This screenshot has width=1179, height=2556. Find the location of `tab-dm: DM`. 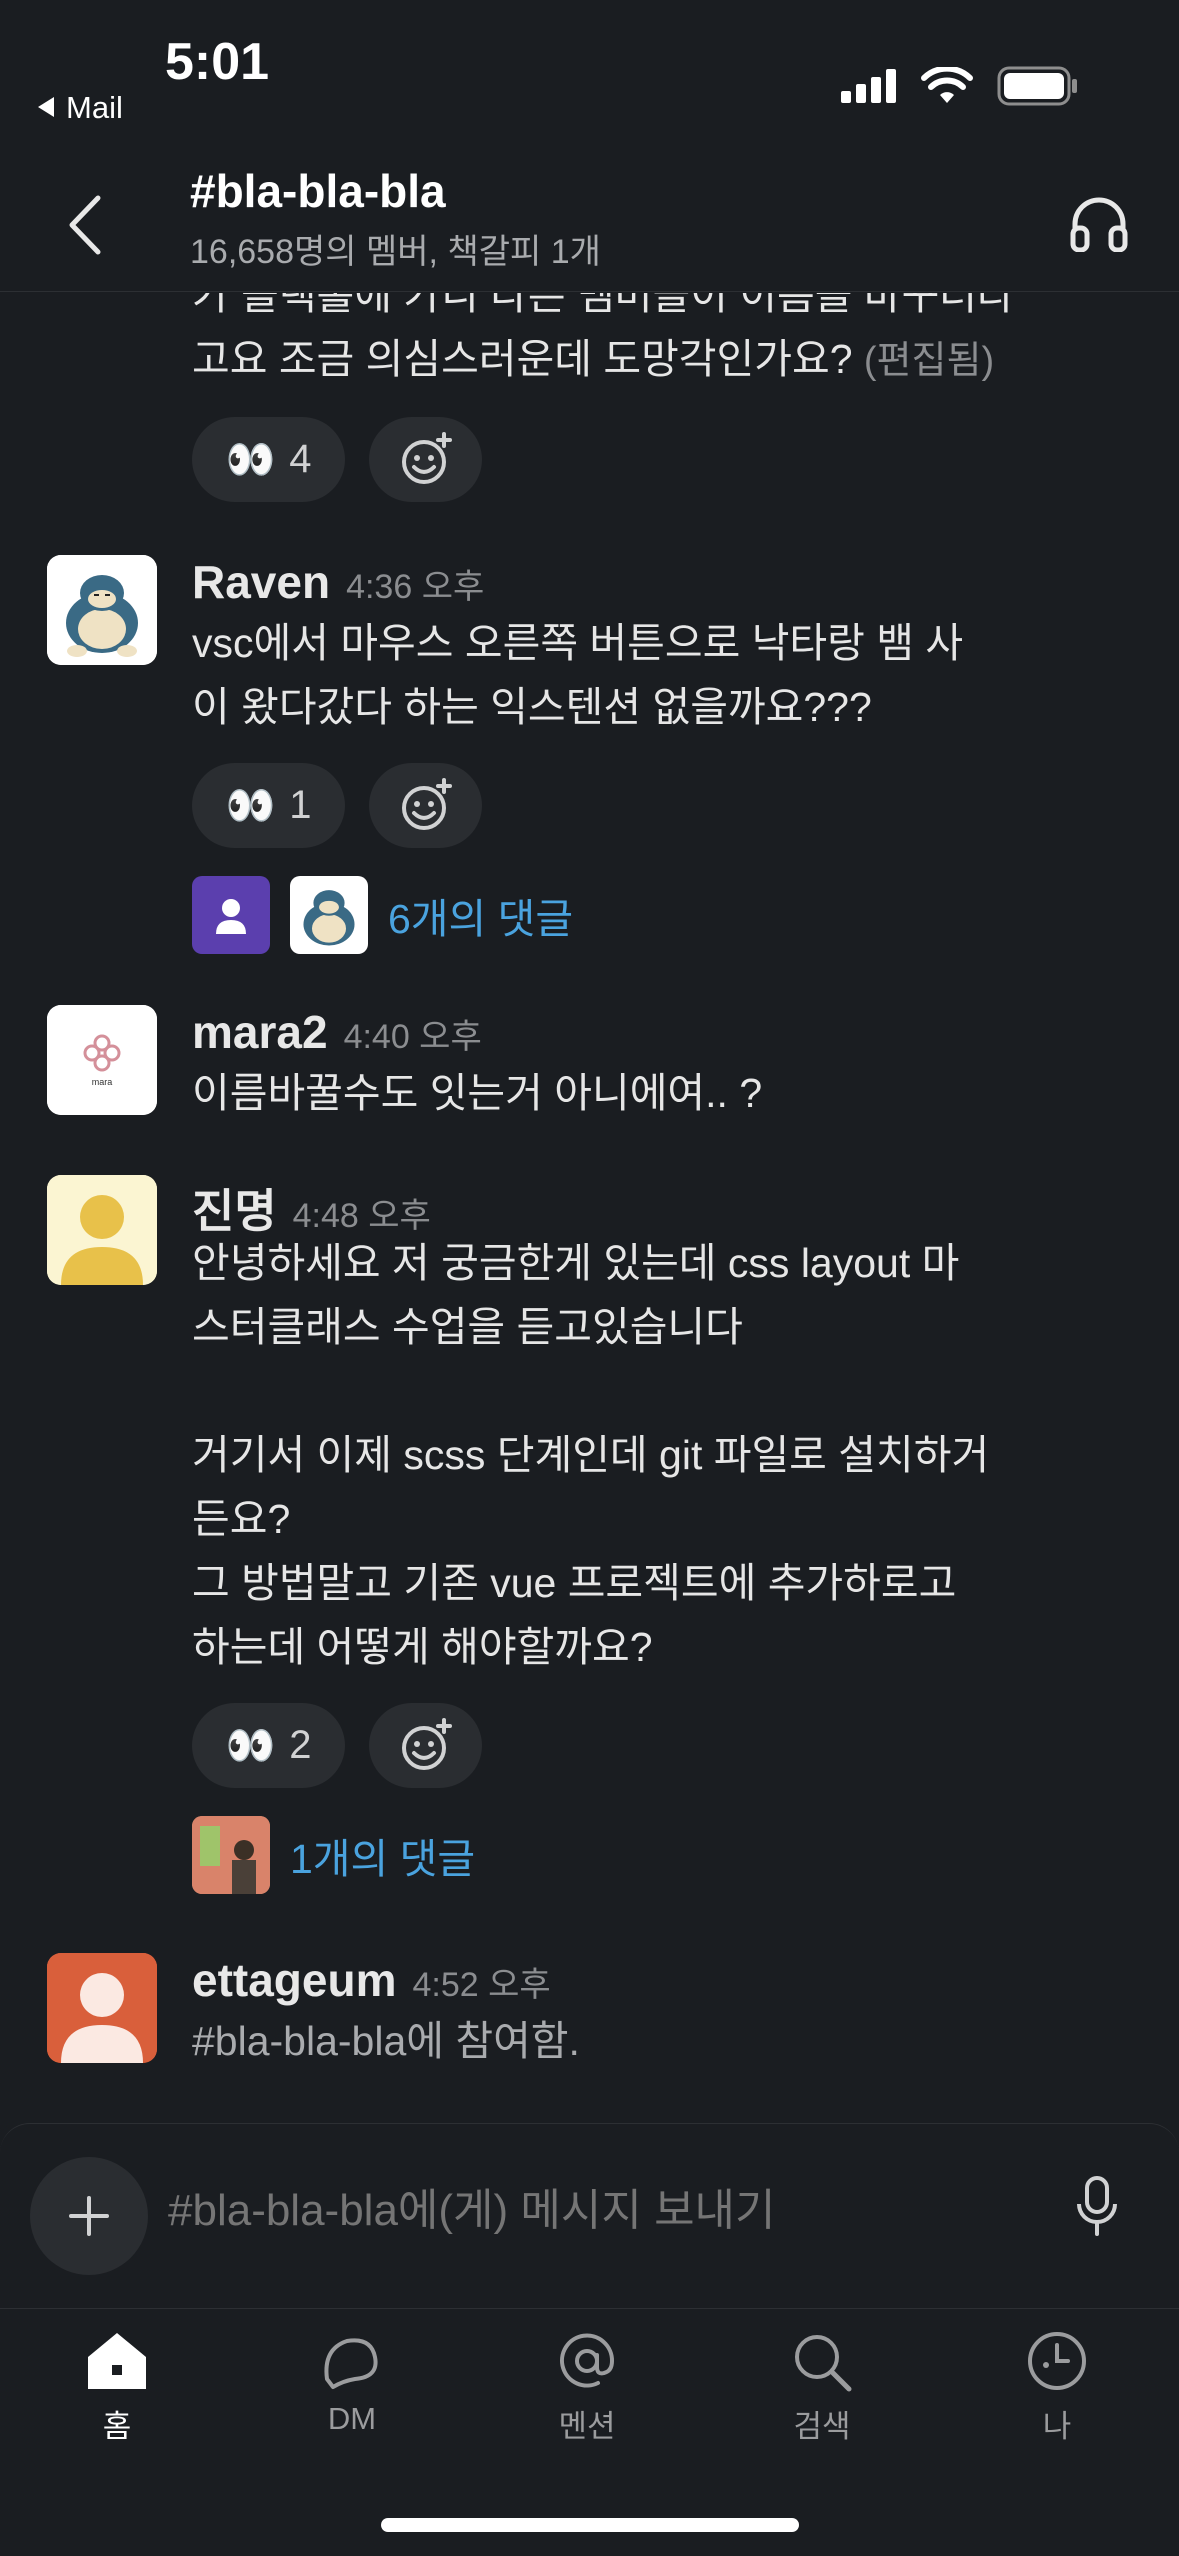

tab-dm: DM is located at coordinates (352, 2383).